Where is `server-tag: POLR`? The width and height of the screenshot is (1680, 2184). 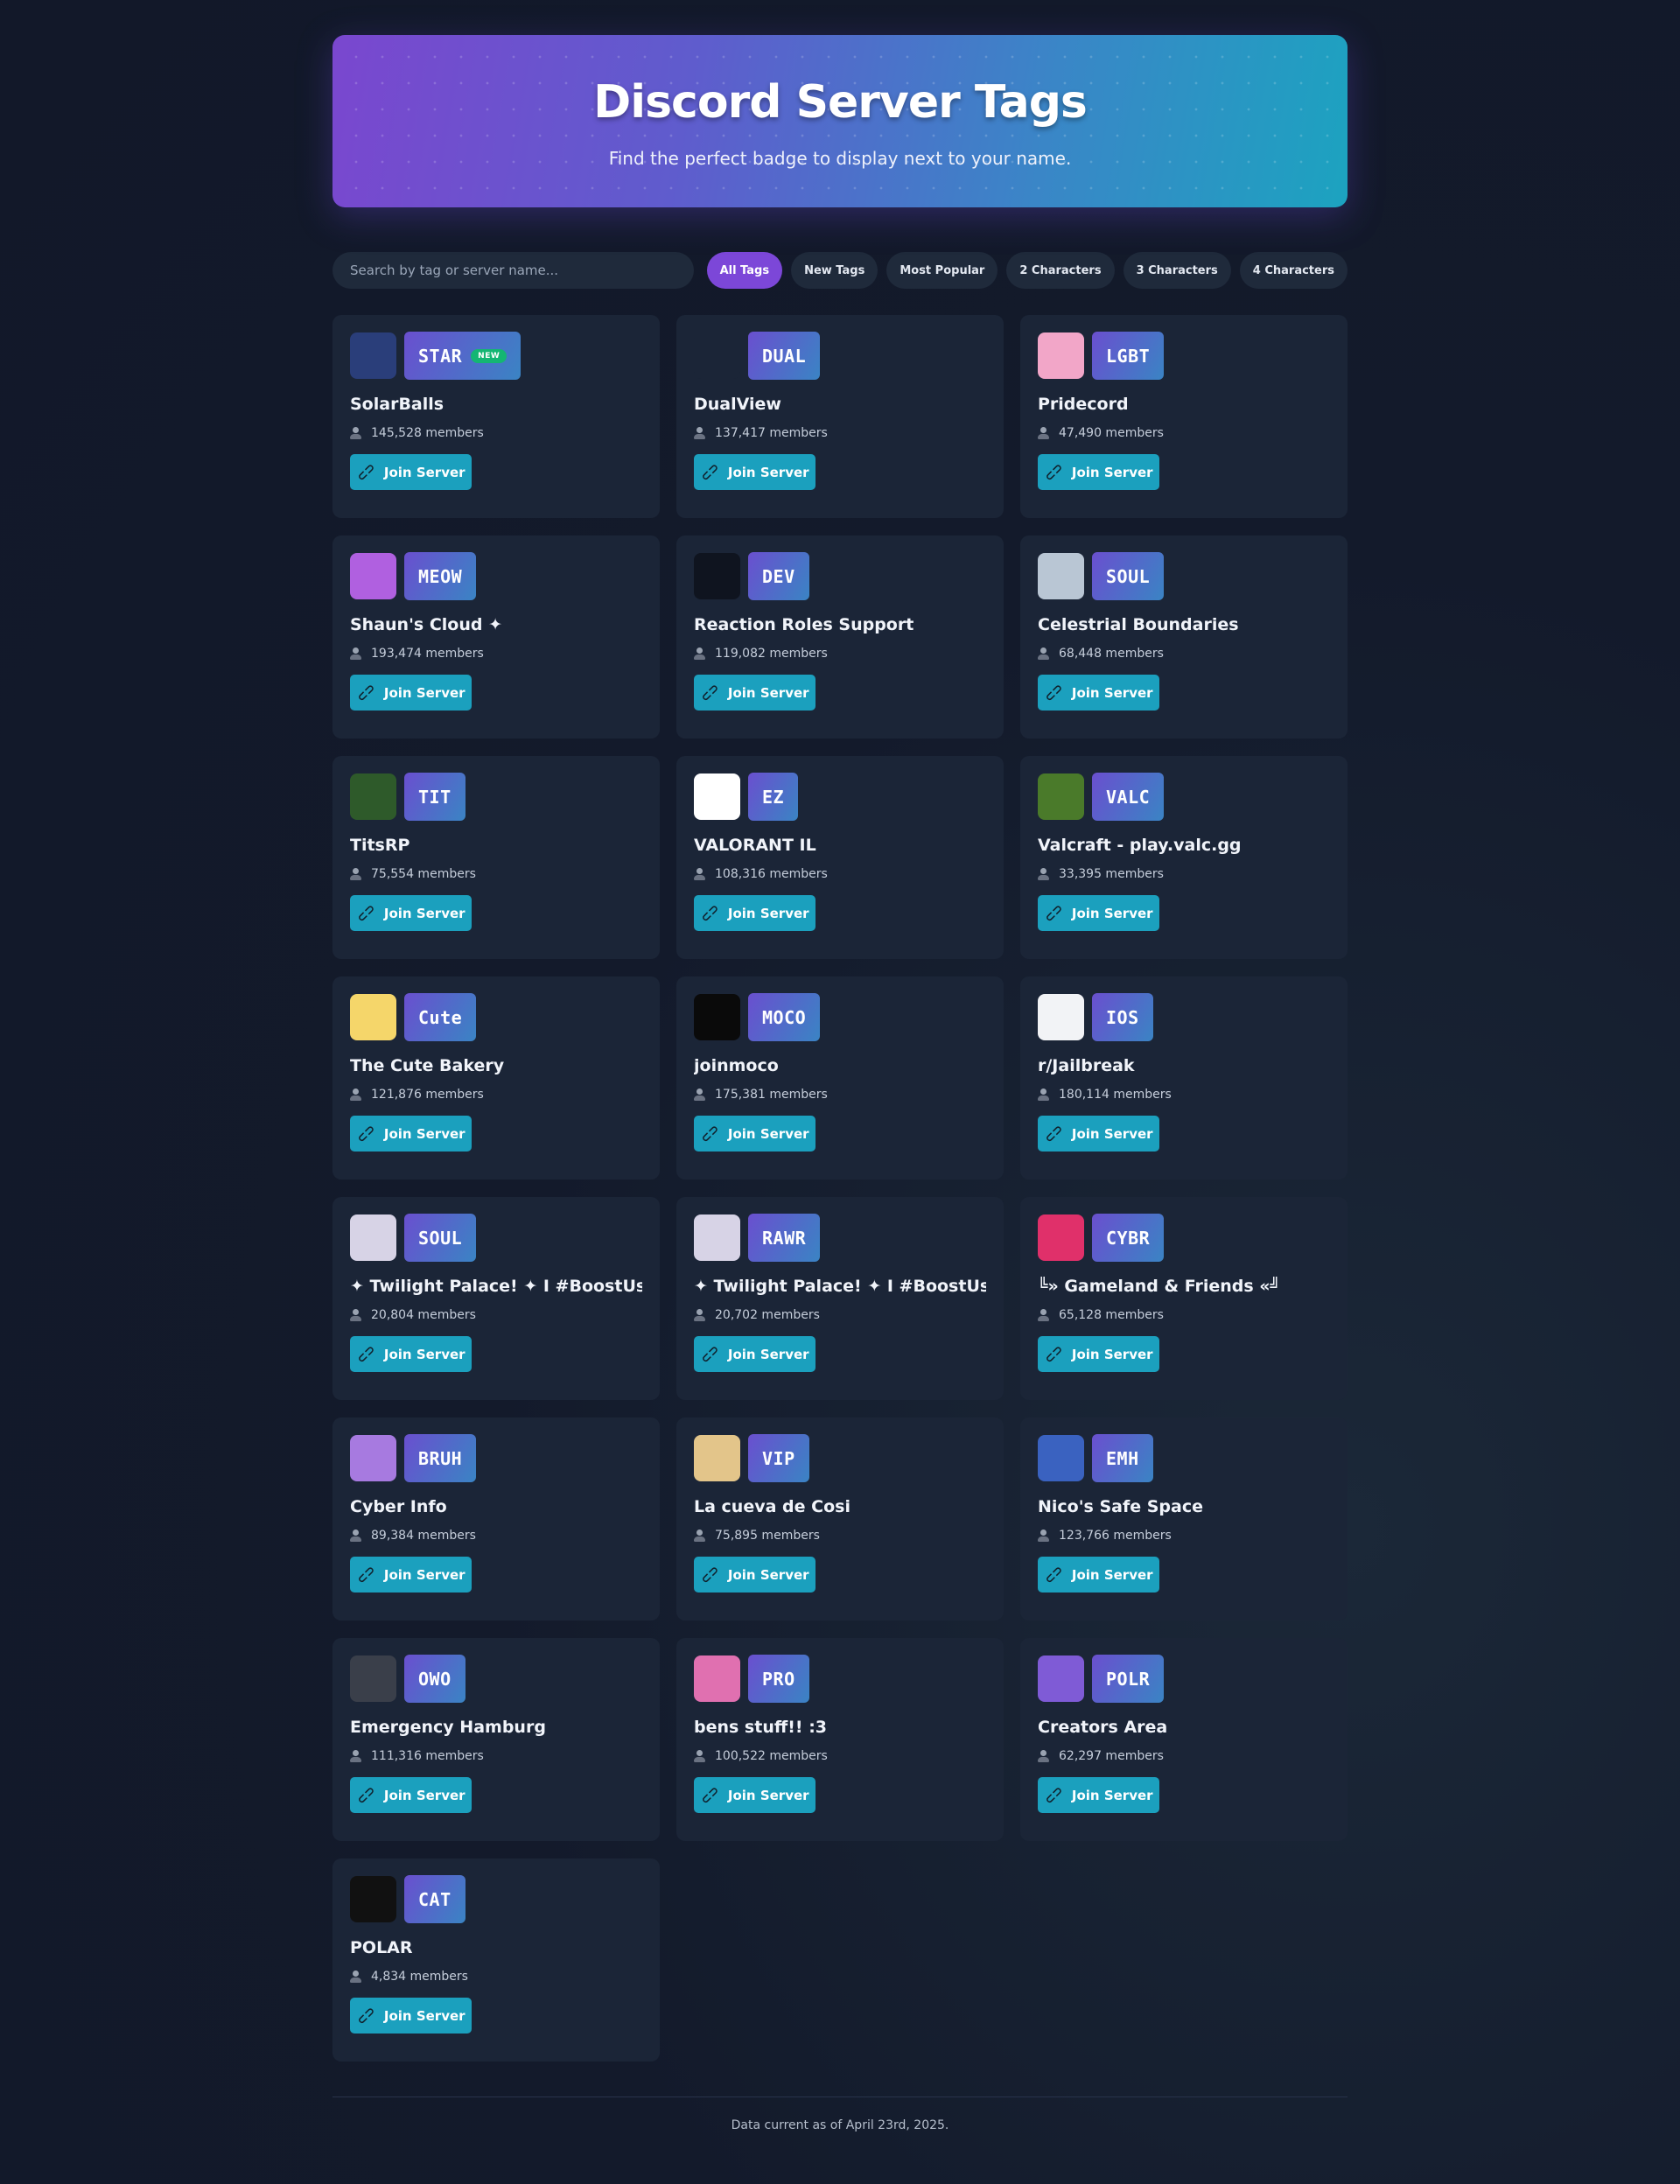
server-tag: POLR is located at coordinates (1128, 1679).